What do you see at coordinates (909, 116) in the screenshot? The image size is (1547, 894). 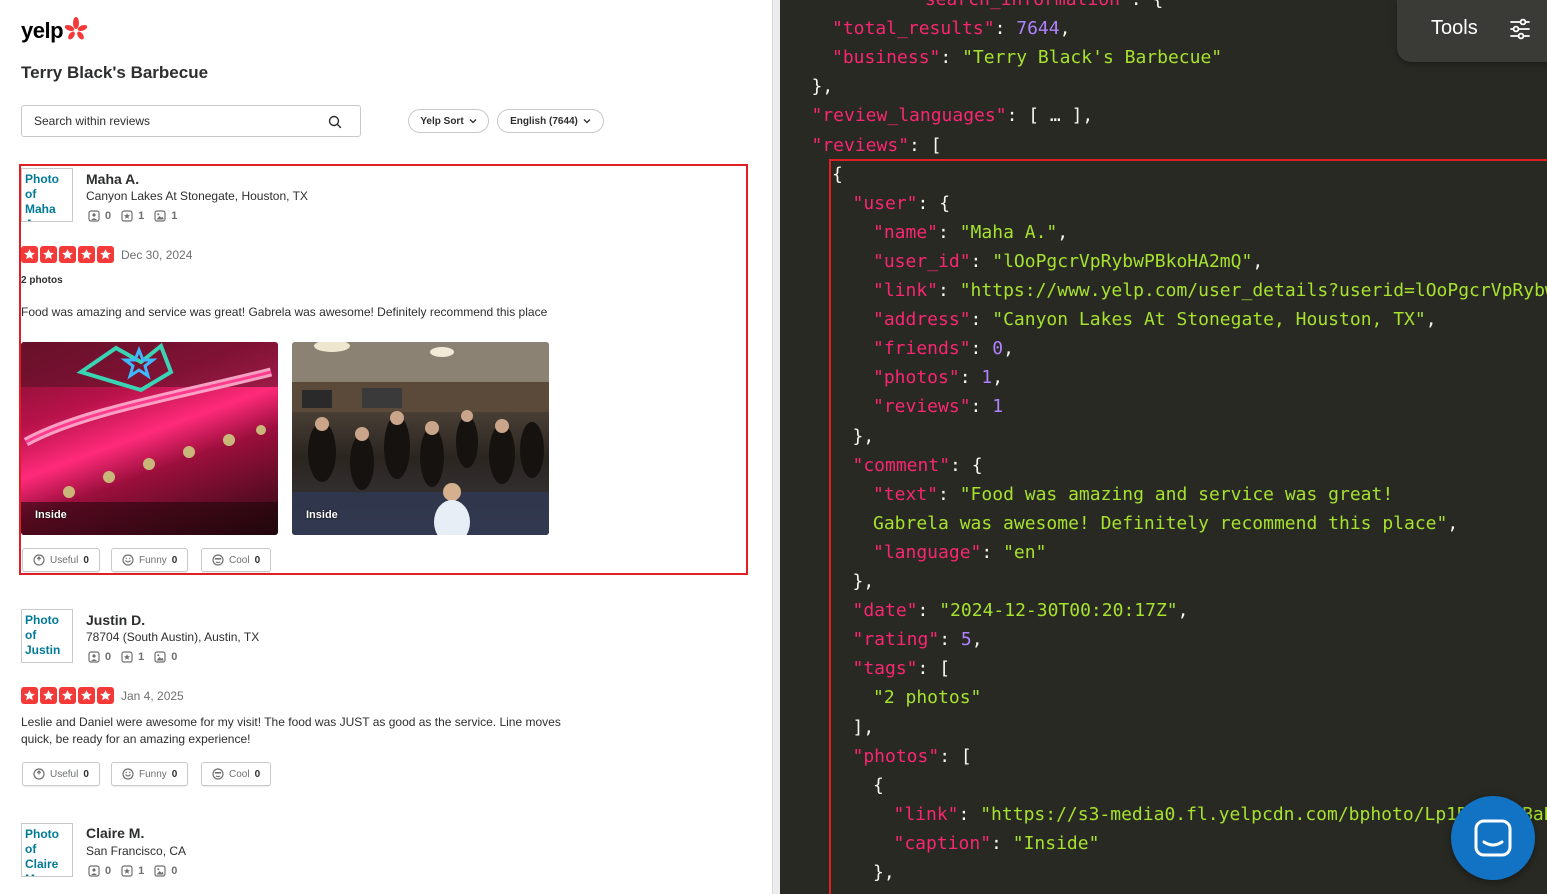 I see `json-key: "review_languages"` at bounding box center [909, 116].